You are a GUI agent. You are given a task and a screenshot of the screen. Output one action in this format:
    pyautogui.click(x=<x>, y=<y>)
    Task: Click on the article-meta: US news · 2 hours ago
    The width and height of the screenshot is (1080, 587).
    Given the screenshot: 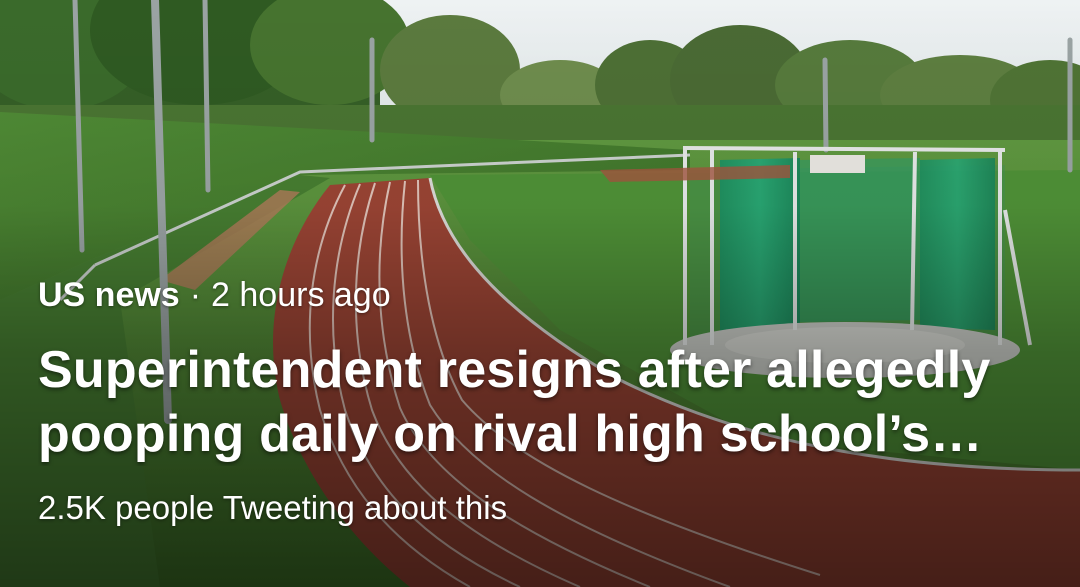 What is the action you would take?
    pyautogui.click(x=543, y=295)
    